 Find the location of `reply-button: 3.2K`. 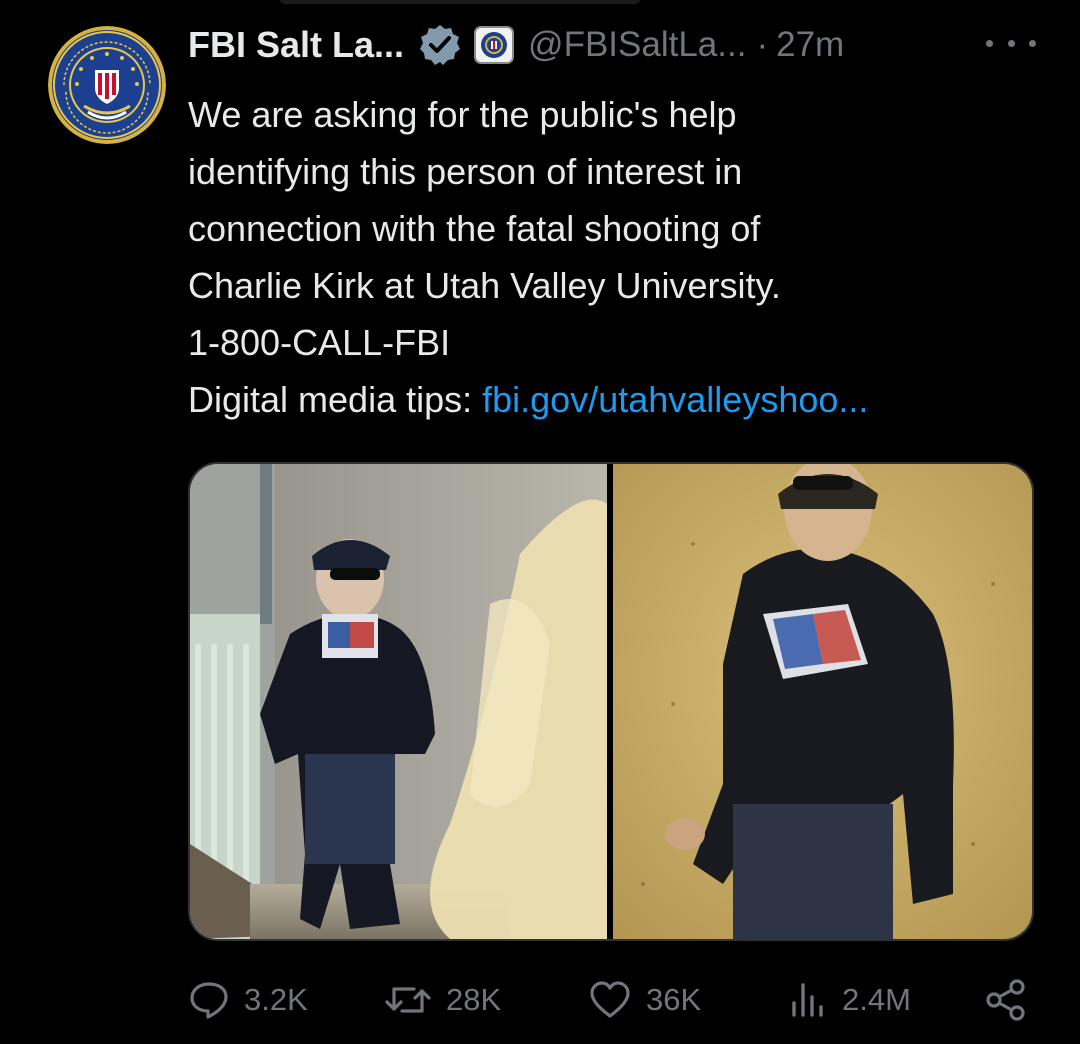

reply-button: 3.2K is located at coordinates (248, 1000).